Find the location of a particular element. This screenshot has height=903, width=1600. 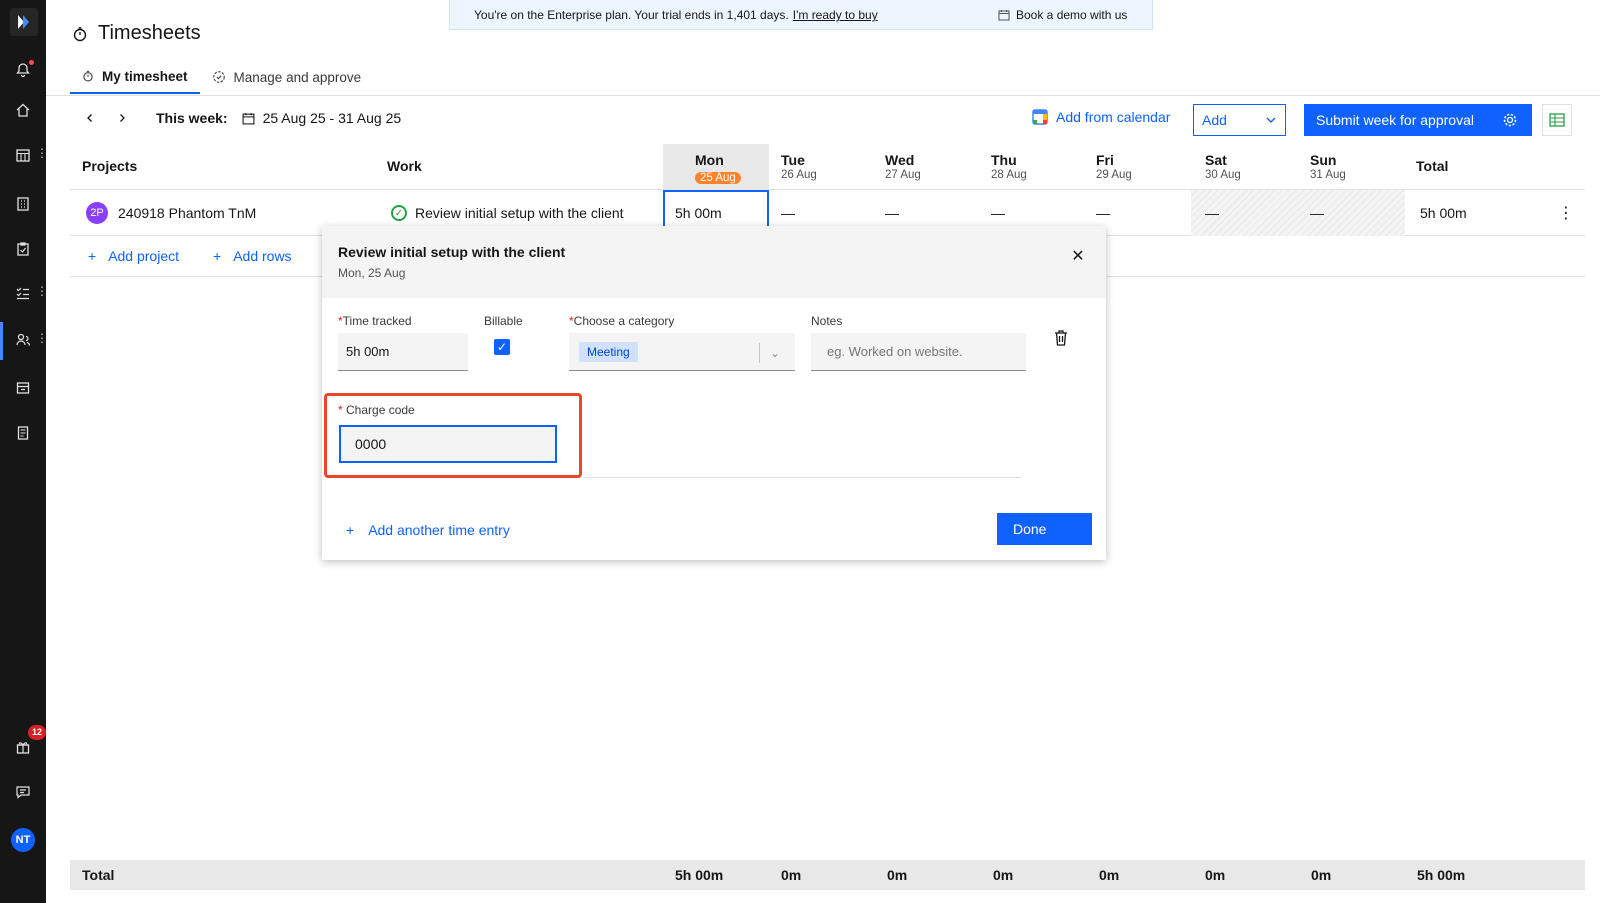

divider is located at coordinates (803, 477).